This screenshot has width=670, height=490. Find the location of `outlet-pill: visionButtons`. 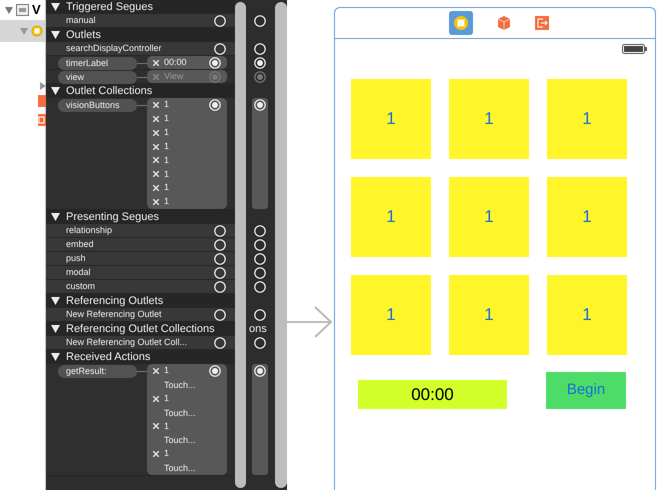

outlet-pill: visionButtons is located at coordinates (97, 105).